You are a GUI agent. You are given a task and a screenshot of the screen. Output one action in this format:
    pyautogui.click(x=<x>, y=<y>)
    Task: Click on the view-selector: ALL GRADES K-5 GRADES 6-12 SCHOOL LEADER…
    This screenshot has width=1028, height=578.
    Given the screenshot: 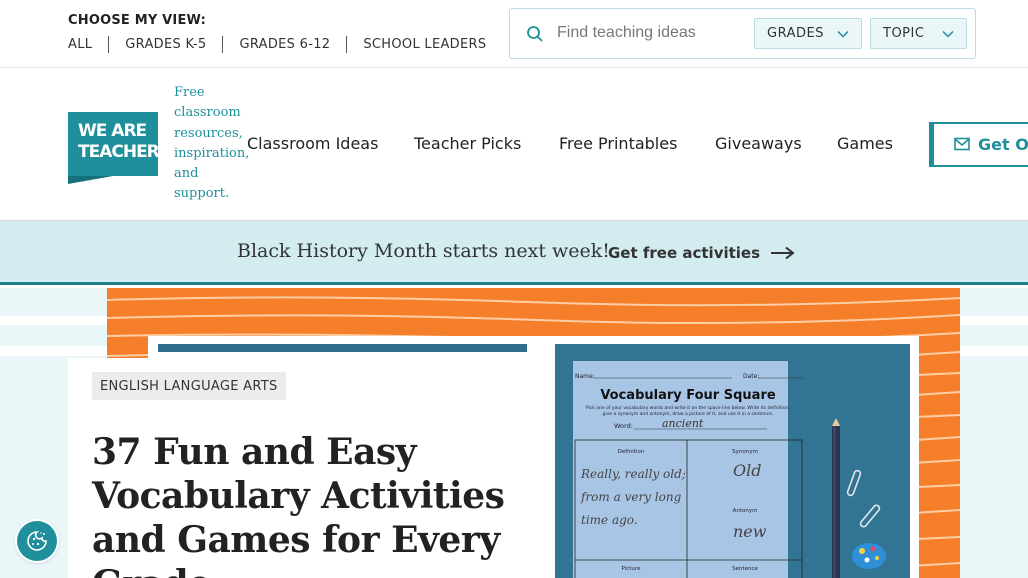 What is the action you would take?
    pyautogui.click(x=277, y=44)
    